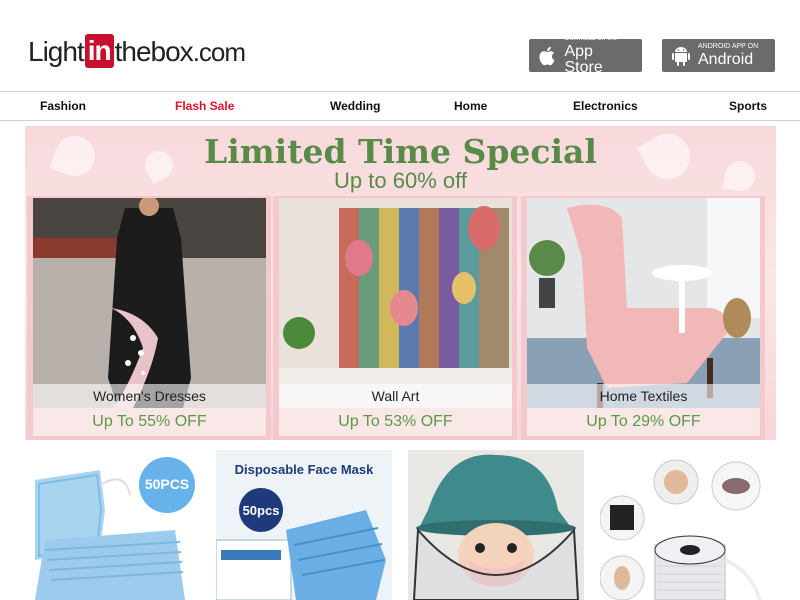  I want to click on count-badge: 50pcs, so click(261, 510).